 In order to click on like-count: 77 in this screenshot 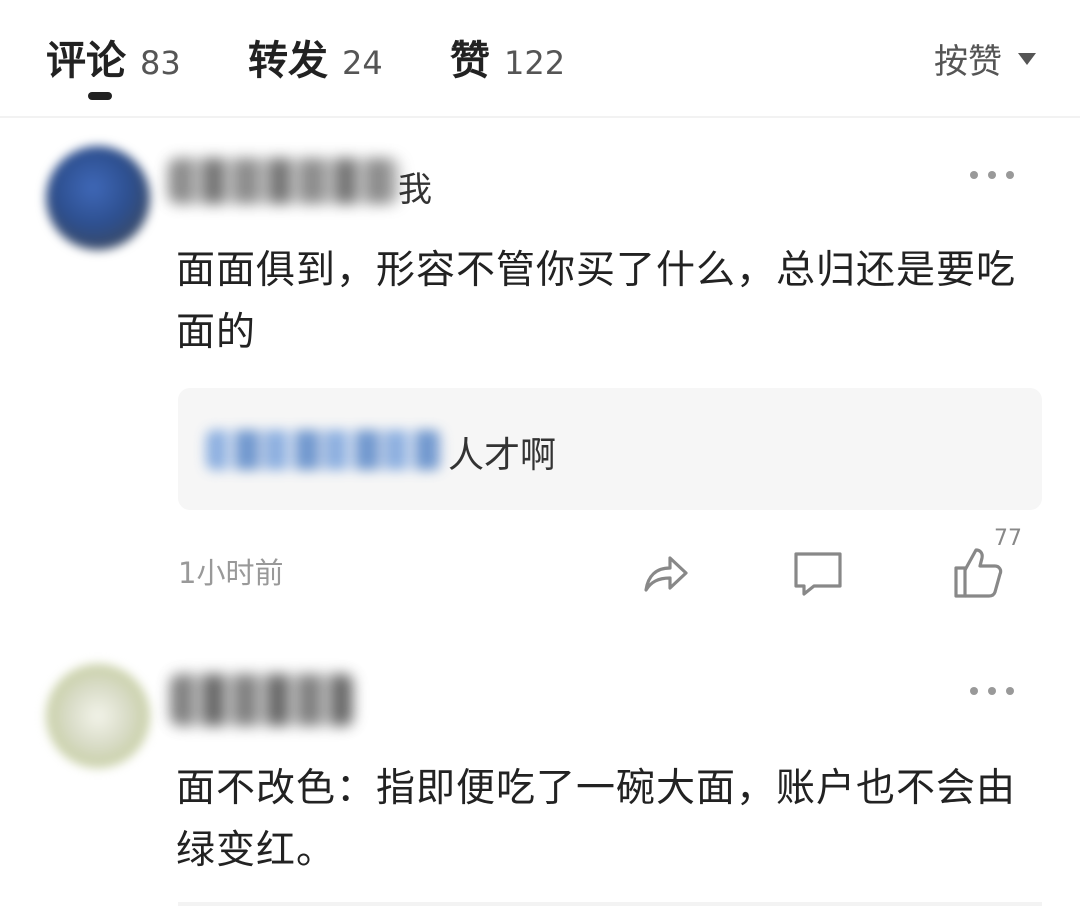, I will do `click(1008, 538)`.